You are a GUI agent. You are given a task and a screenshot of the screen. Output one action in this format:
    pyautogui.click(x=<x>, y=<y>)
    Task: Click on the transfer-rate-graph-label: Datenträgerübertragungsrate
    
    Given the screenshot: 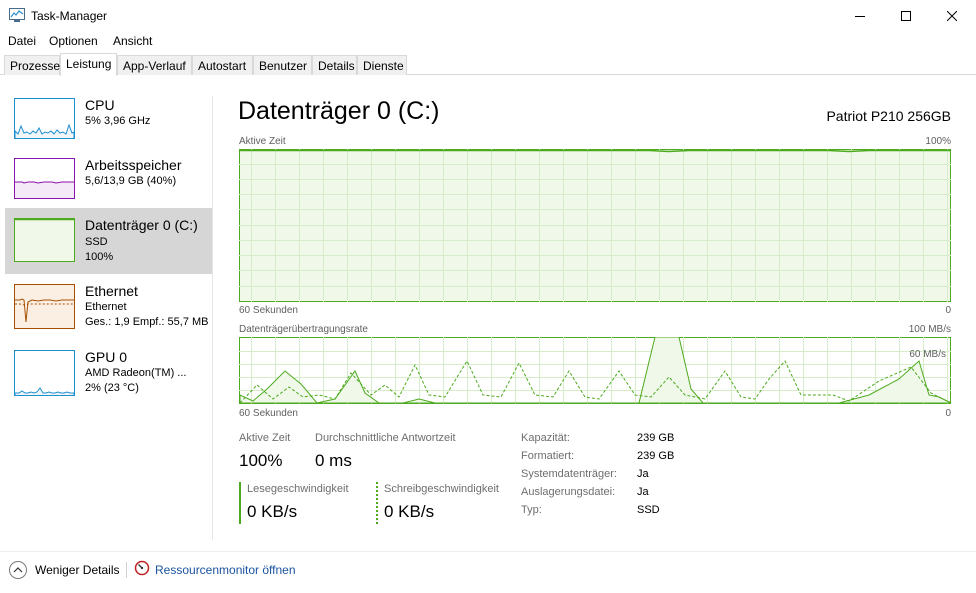 What is the action you would take?
    pyautogui.click(x=303, y=329)
    